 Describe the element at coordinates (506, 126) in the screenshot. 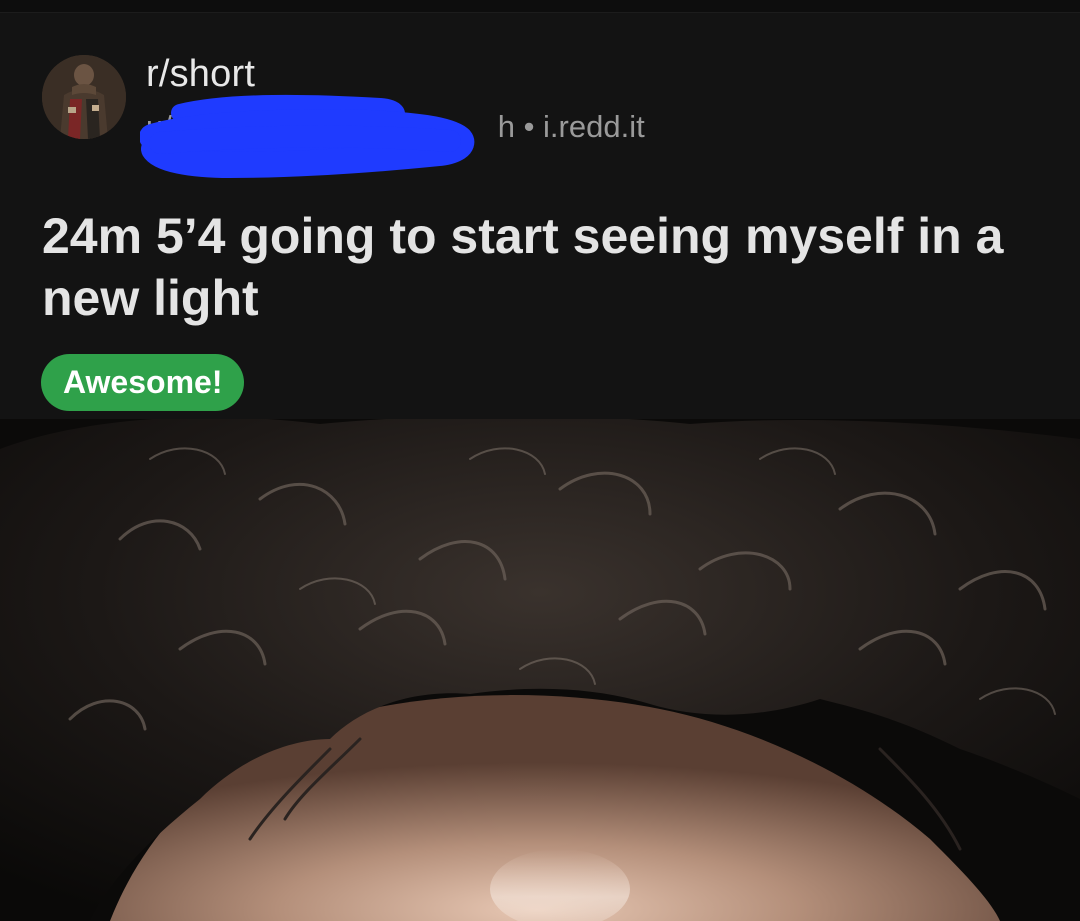

I see `post-age: h` at that location.